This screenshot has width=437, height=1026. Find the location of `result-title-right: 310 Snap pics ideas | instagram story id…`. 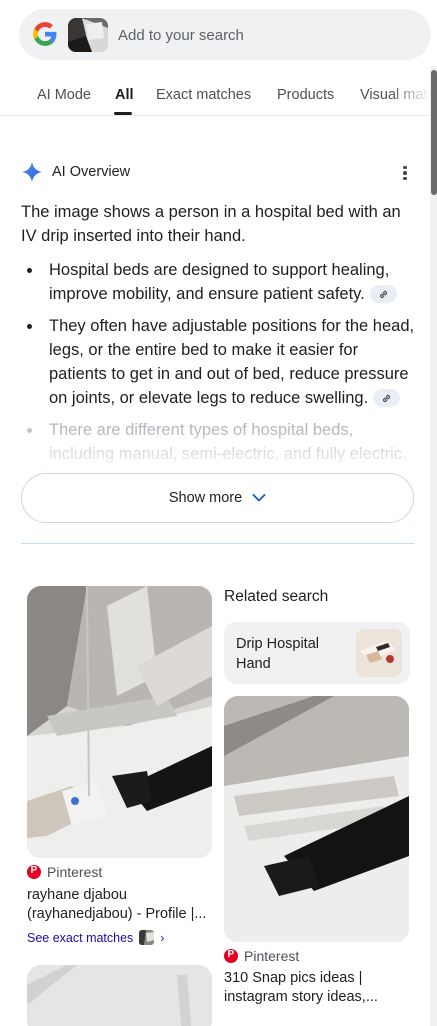

result-title-right: 310 Snap pics ideas | instagram story id… is located at coordinates (319, 988).